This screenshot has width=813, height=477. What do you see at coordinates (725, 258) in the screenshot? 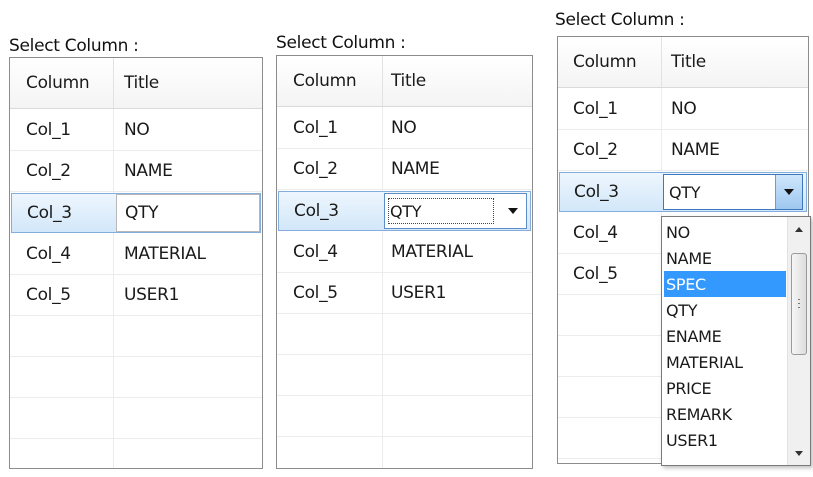
I see `dropdown-option: NAME` at bounding box center [725, 258].